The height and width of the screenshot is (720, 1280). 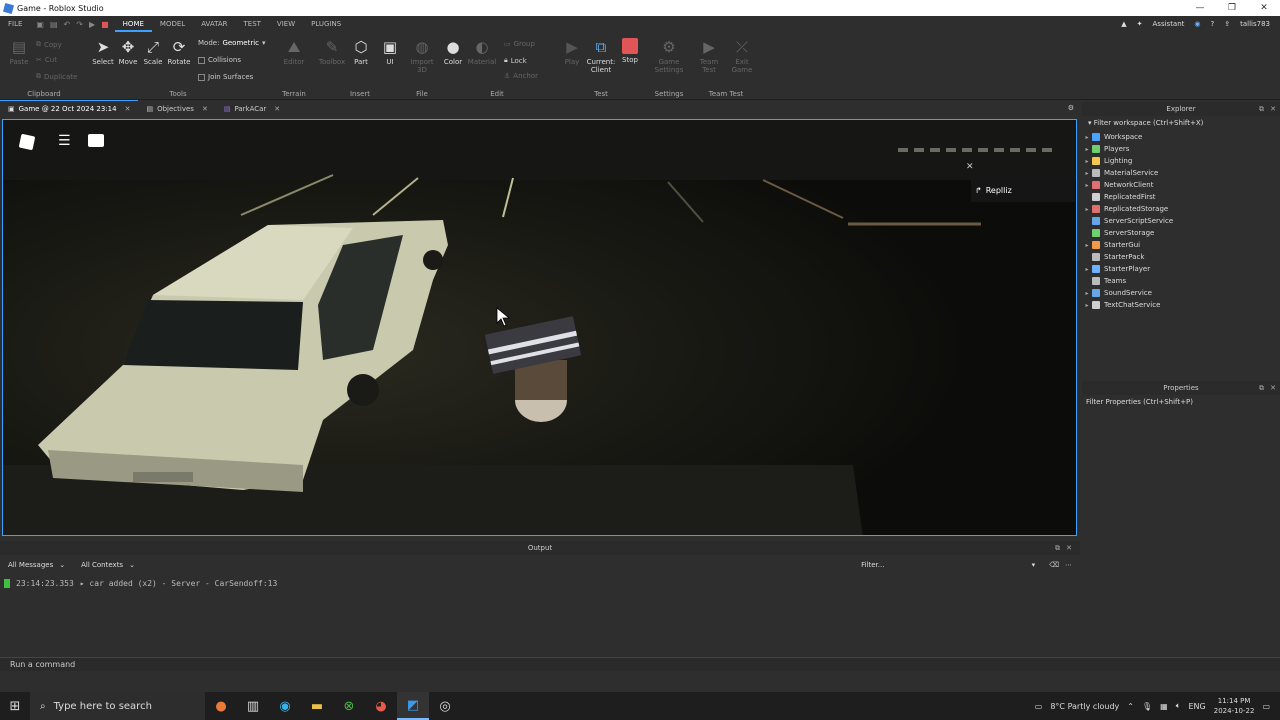 I want to click on tab-view: VIEW, so click(x=286, y=24).